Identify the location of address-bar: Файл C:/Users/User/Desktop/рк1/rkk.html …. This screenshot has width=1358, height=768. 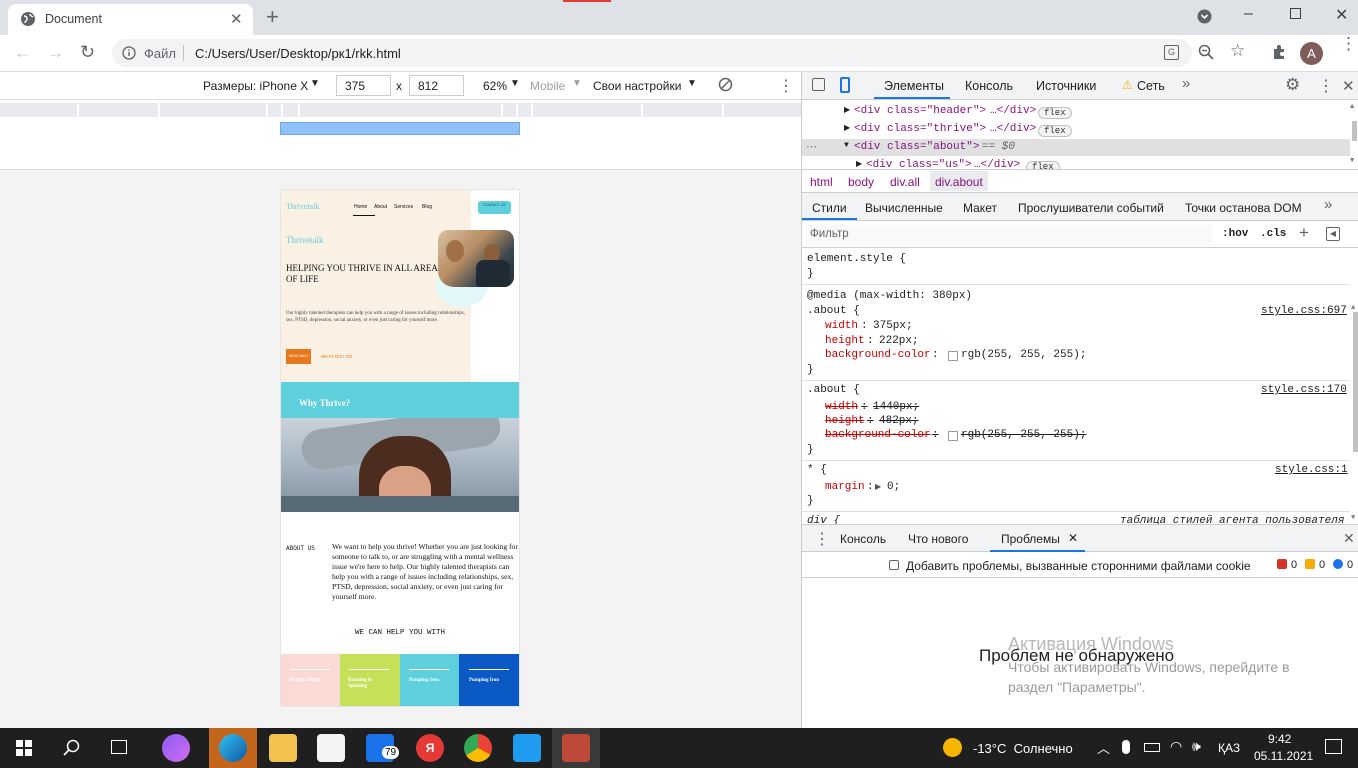
(652, 53).